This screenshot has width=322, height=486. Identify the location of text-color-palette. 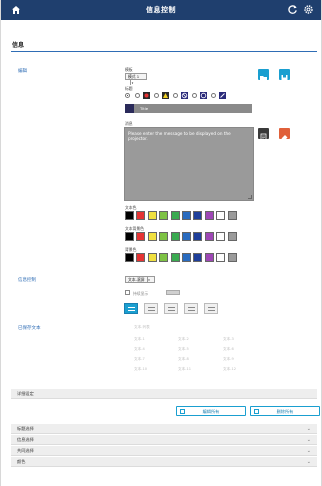
(181, 215).